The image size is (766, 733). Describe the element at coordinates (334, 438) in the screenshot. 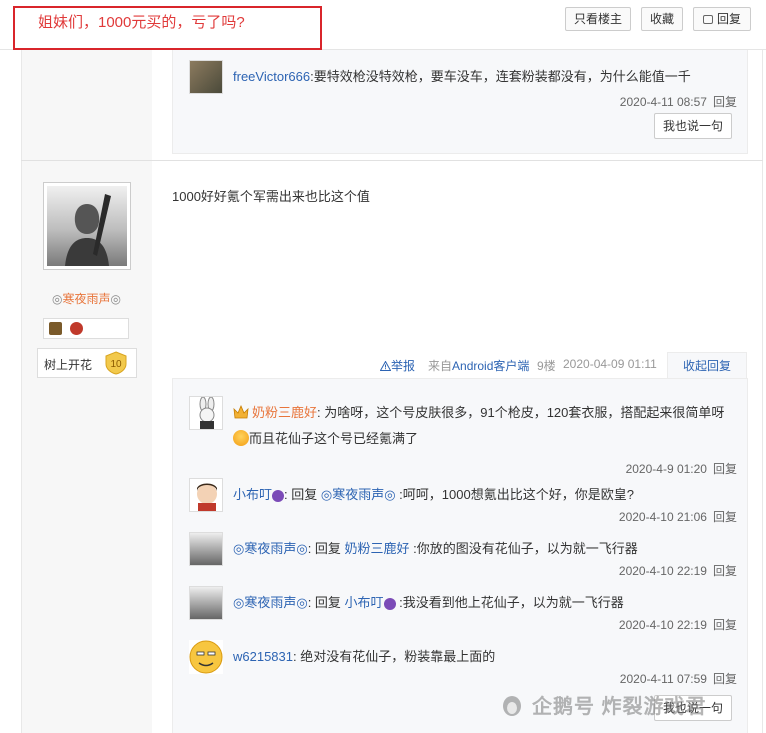

I see `reply-text-cont: 而且花仙子这个号已经氪满了` at that location.